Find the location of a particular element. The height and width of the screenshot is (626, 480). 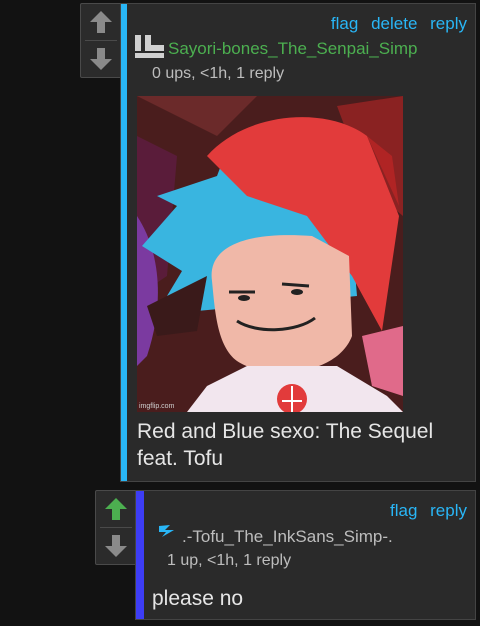

image-watermark: imgflip.com is located at coordinates (157, 406).